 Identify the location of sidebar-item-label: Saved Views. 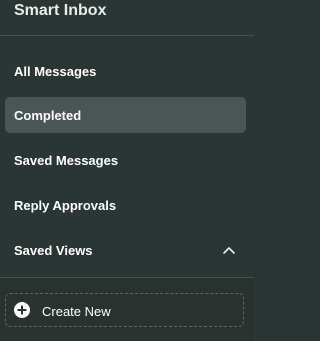
(53, 250).